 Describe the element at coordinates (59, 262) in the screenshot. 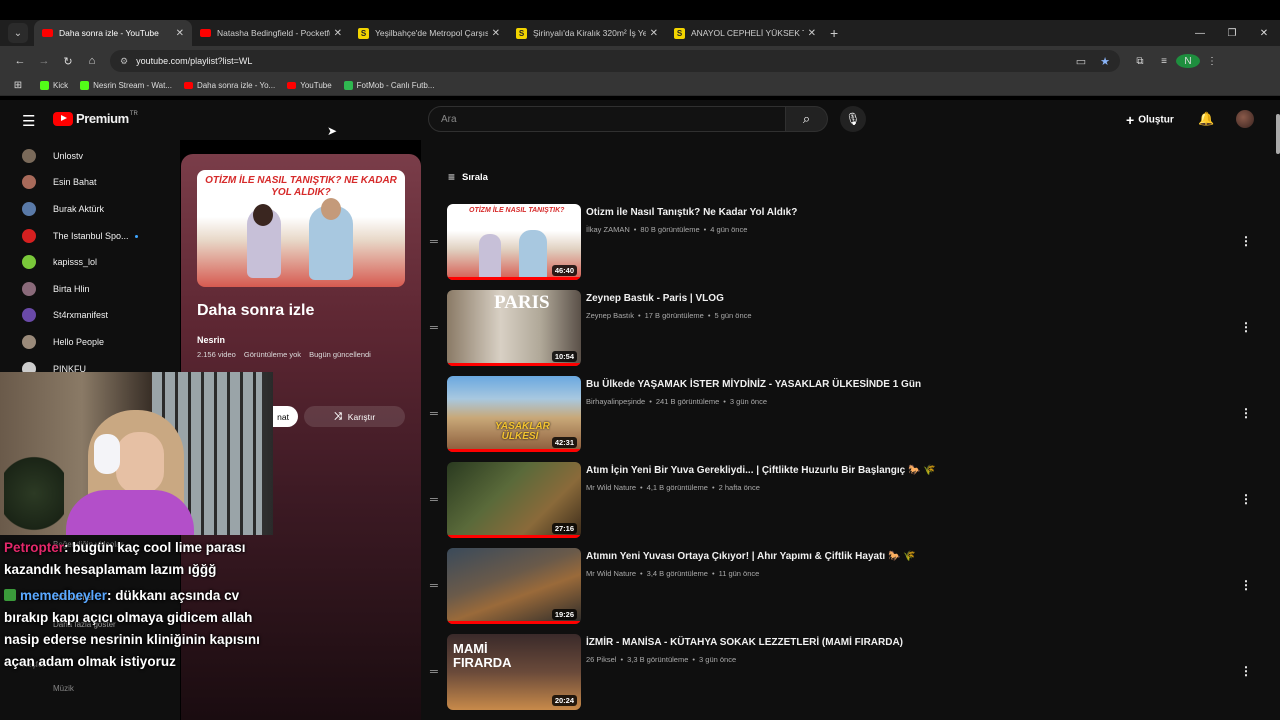

I see `sidebar-subscription: kapisss_lol` at that location.